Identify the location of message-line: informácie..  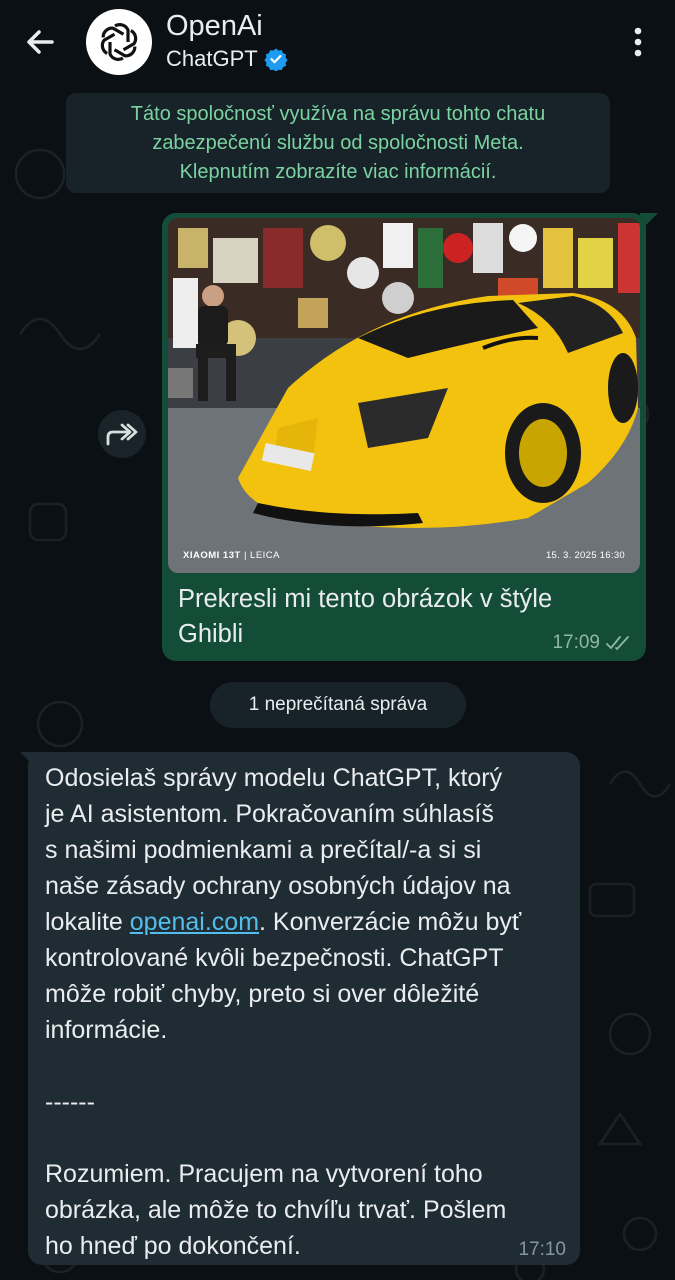
(106, 1030).